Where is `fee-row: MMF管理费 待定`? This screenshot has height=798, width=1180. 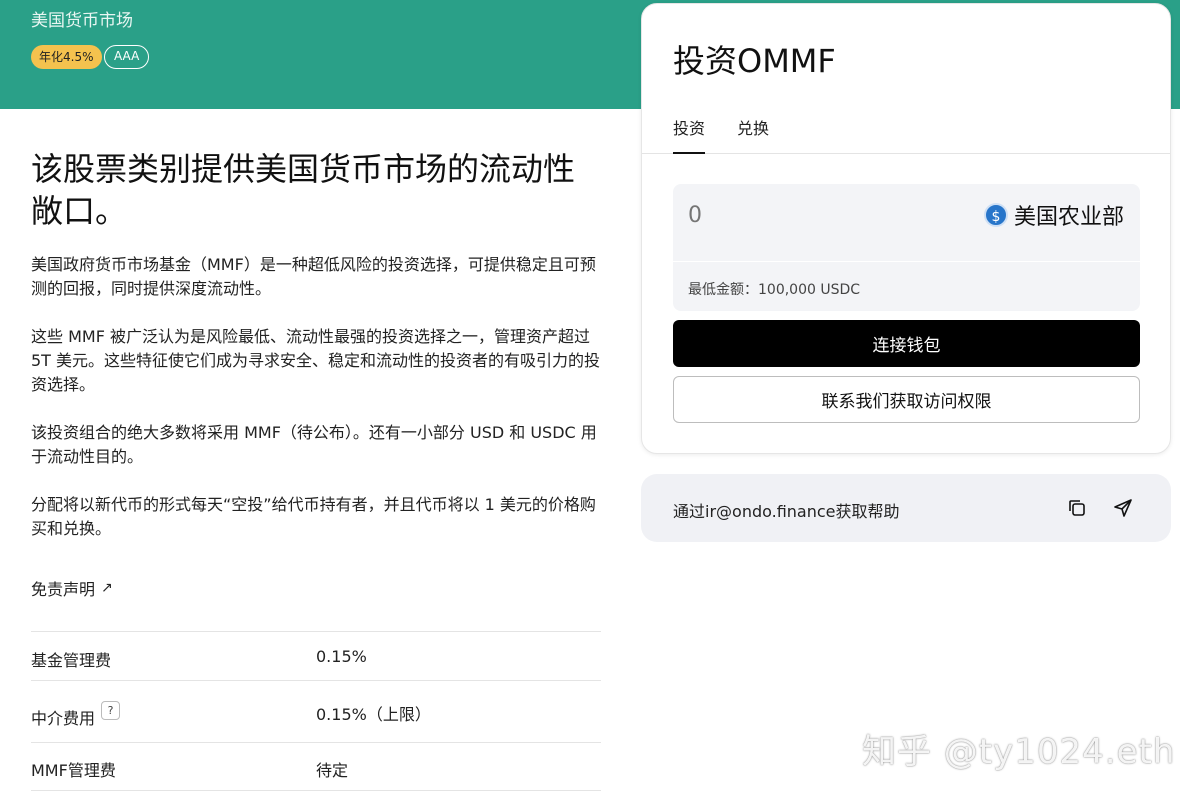 fee-row: MMF管理费 待定 is located at coordinates (316, 766).